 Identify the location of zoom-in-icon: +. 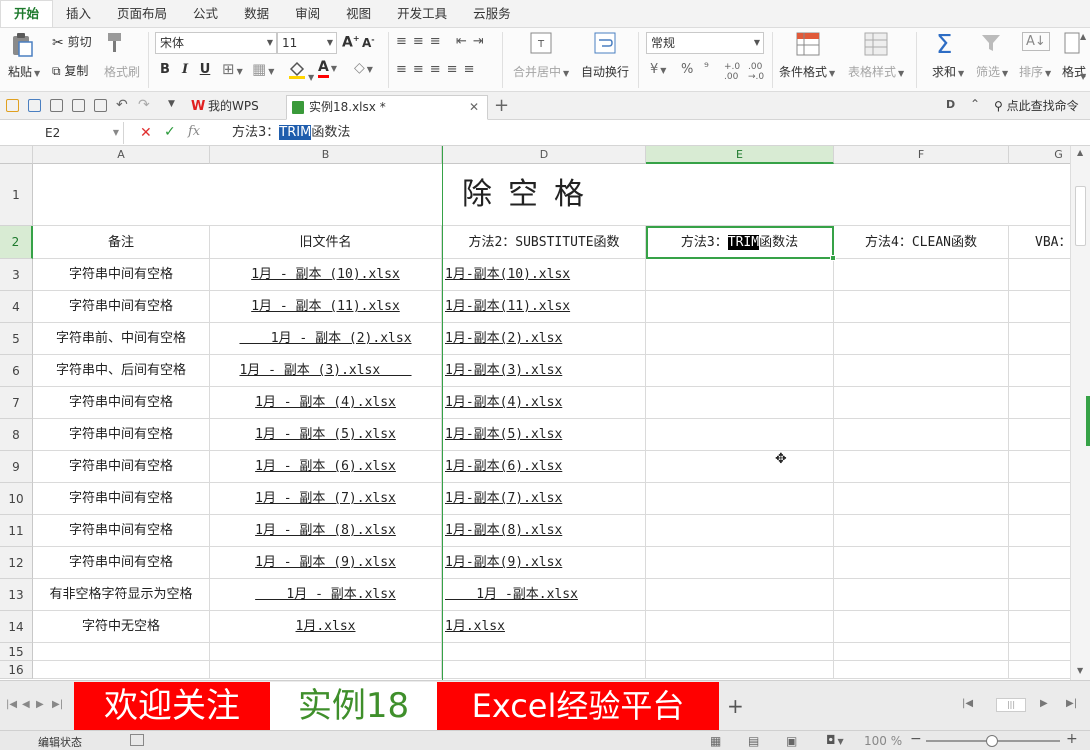
(1072, 739).